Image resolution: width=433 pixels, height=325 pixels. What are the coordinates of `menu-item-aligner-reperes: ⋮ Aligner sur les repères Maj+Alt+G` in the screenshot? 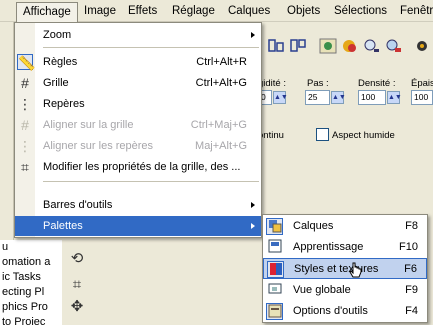 It's located at (138, 146).